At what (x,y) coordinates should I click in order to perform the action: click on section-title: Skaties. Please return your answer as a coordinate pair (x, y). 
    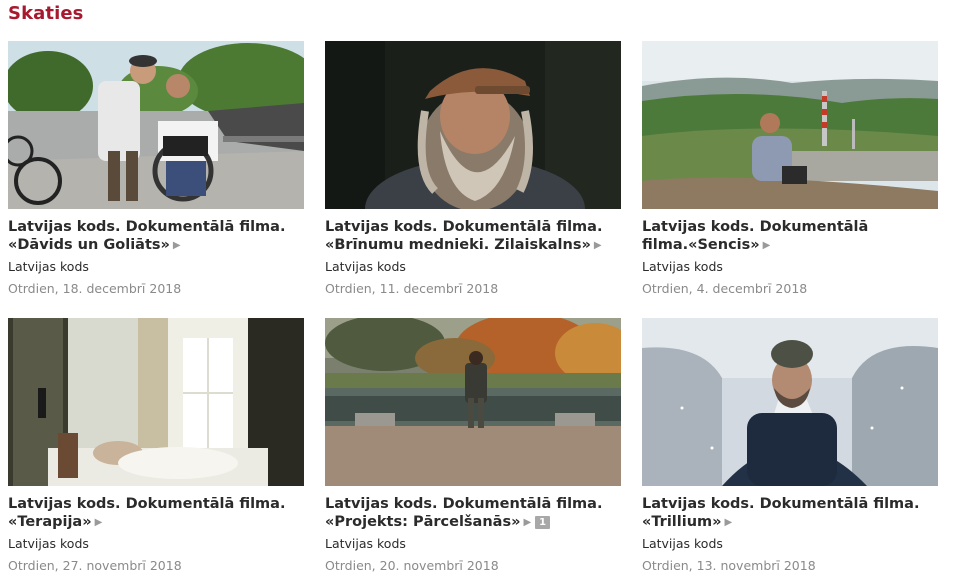
    Looking at the image, I should click on (46, 13).